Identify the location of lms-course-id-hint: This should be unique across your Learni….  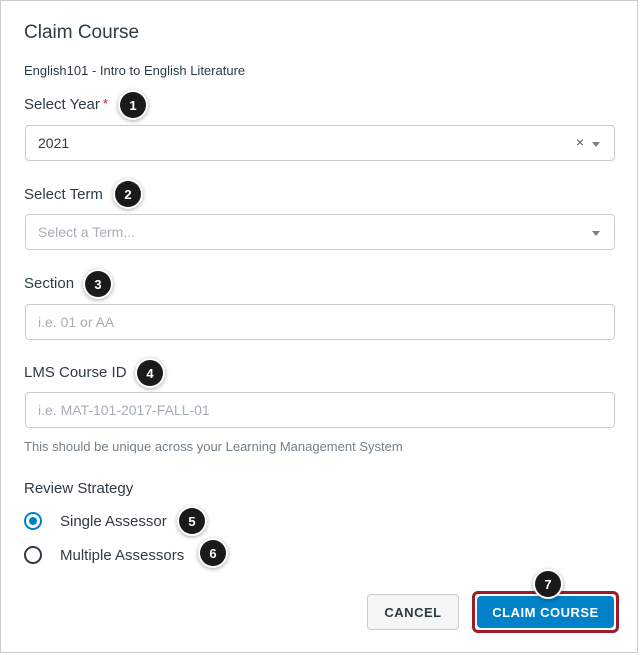
(213, 446).